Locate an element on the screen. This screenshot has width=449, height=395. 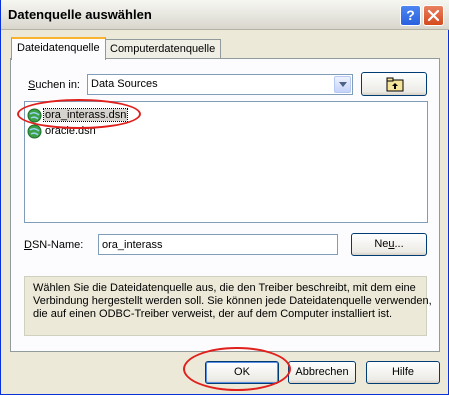
title-bar: Datenquelle auswählen ? is located at coordinates (225, 15).